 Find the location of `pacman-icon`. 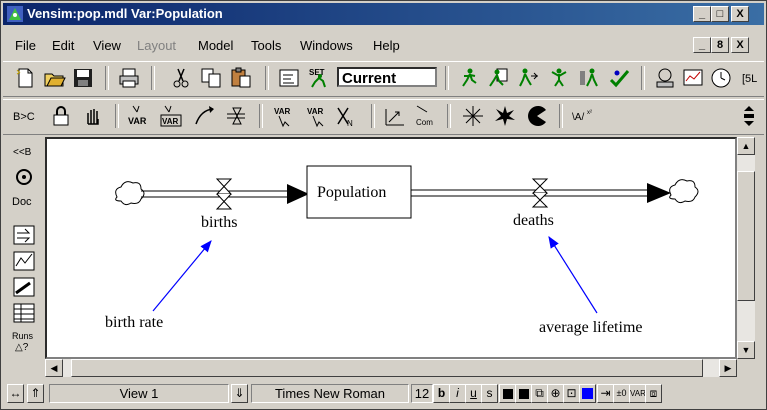

pacman-icon is located at coordinates (537, 116).